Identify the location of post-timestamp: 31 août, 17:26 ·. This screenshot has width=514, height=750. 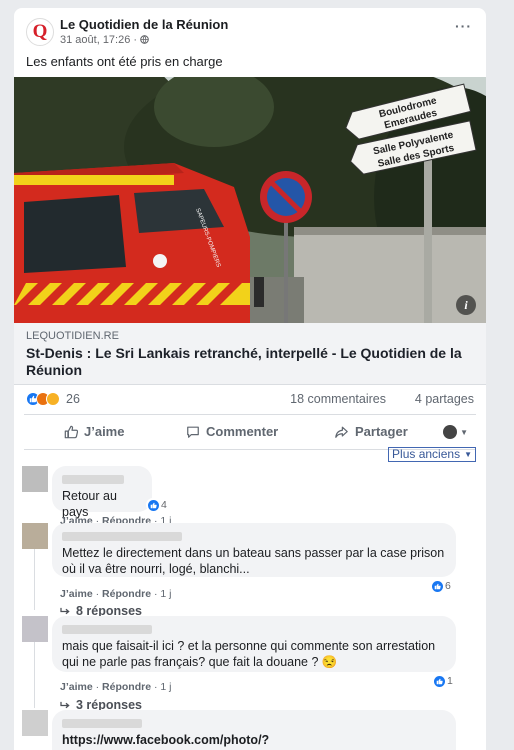
(104, 40).